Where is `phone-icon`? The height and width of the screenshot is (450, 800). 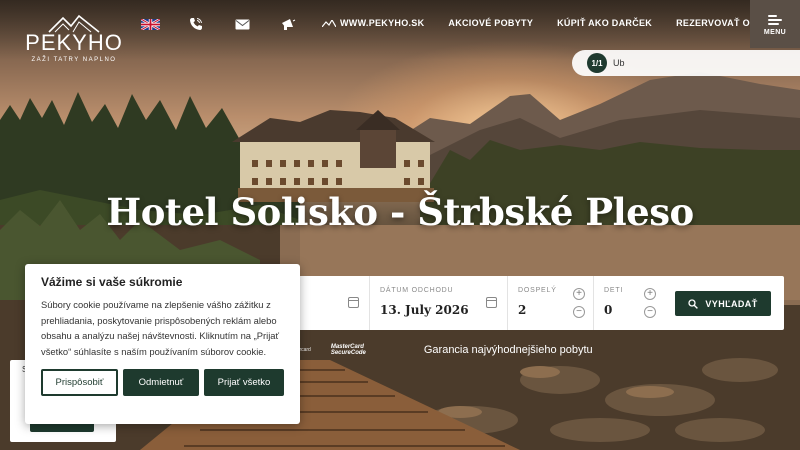 phone-icon is located at coordinates (196, 24).